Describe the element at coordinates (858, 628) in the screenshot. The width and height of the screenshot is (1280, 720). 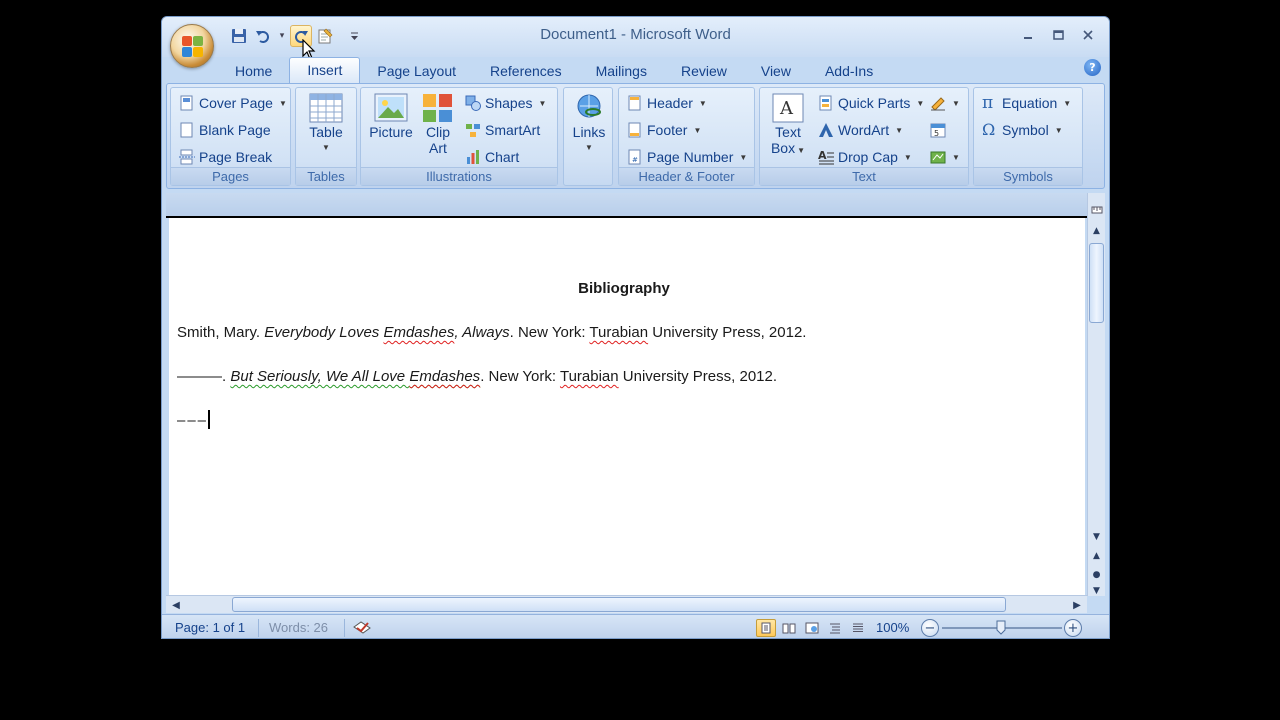
I see `draft-view-button` at that location.